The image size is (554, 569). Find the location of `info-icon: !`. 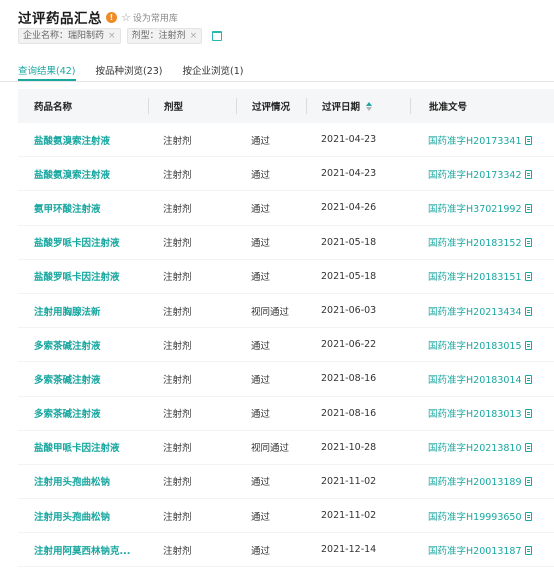

info-icon: ! is located at coordinates (111, 17).